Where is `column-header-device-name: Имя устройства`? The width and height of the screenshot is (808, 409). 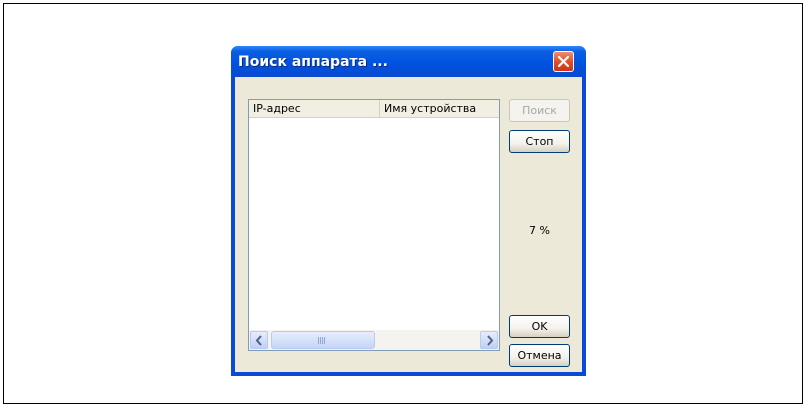
column-header-device-name: Имя устройства is located at coordinates (439, 109).